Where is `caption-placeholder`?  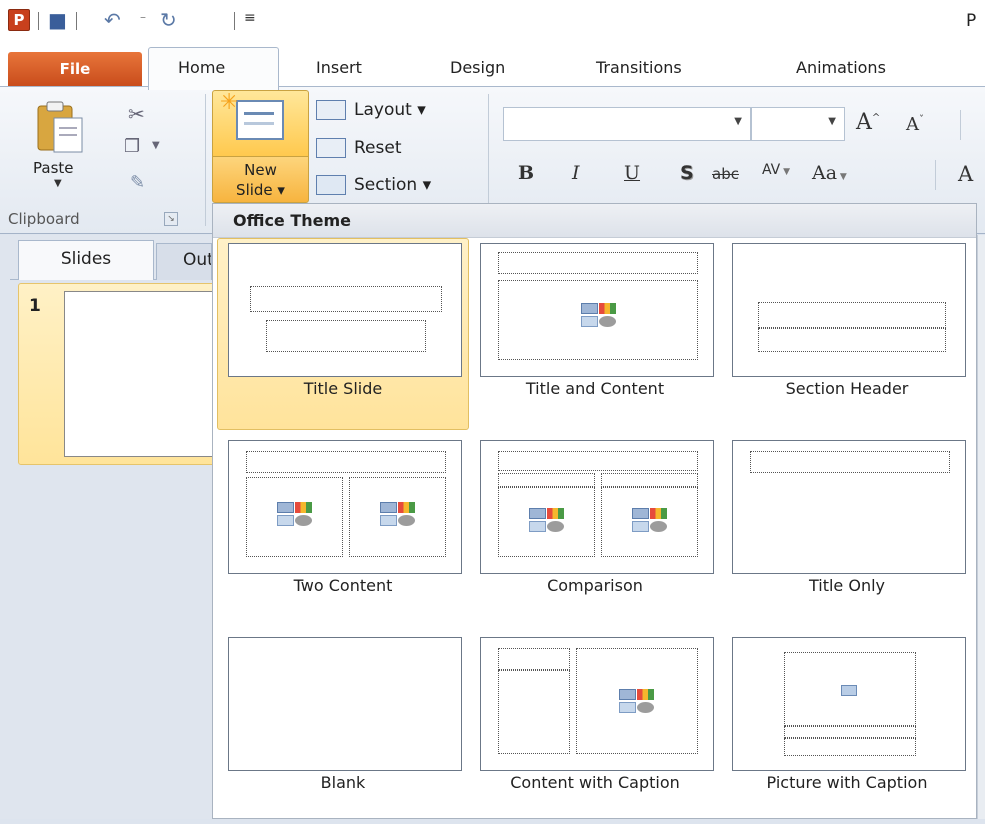 caption-placeholder is located at coordinates (534, 712).